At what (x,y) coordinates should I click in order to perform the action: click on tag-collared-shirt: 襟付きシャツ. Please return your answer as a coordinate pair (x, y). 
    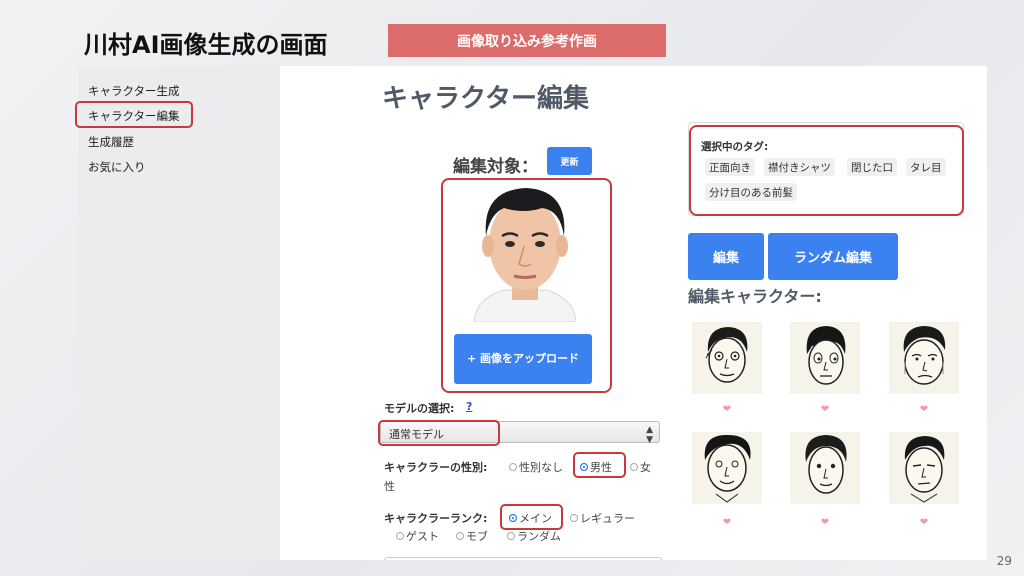
    Looking at the image, I should click on (799, 167).